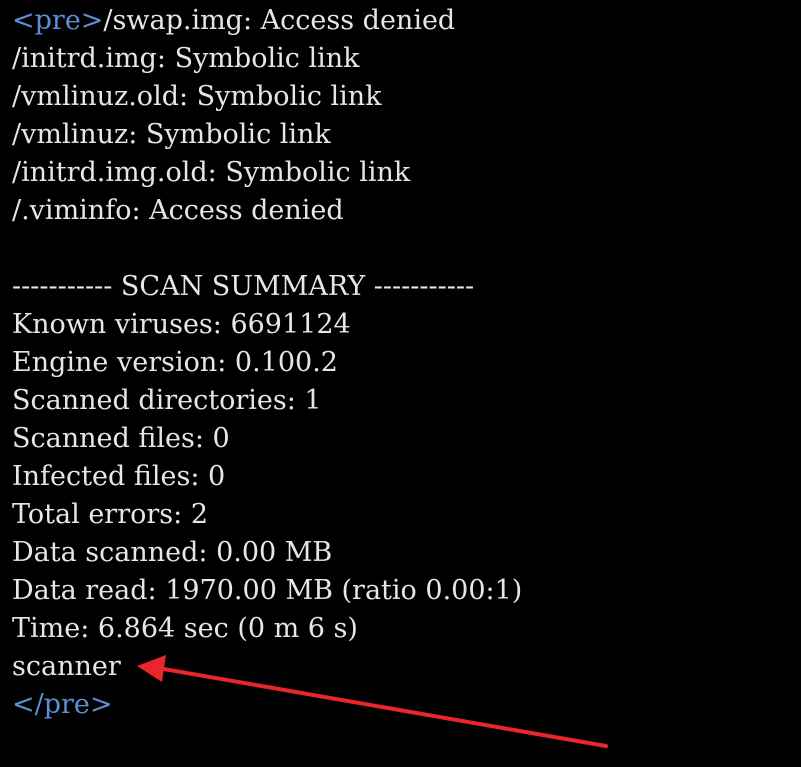  What do you see at coordinates (121, 438) in the screenshot?
I see `scanned-files: Scanned files: 0` at bounding box center [121, 438].